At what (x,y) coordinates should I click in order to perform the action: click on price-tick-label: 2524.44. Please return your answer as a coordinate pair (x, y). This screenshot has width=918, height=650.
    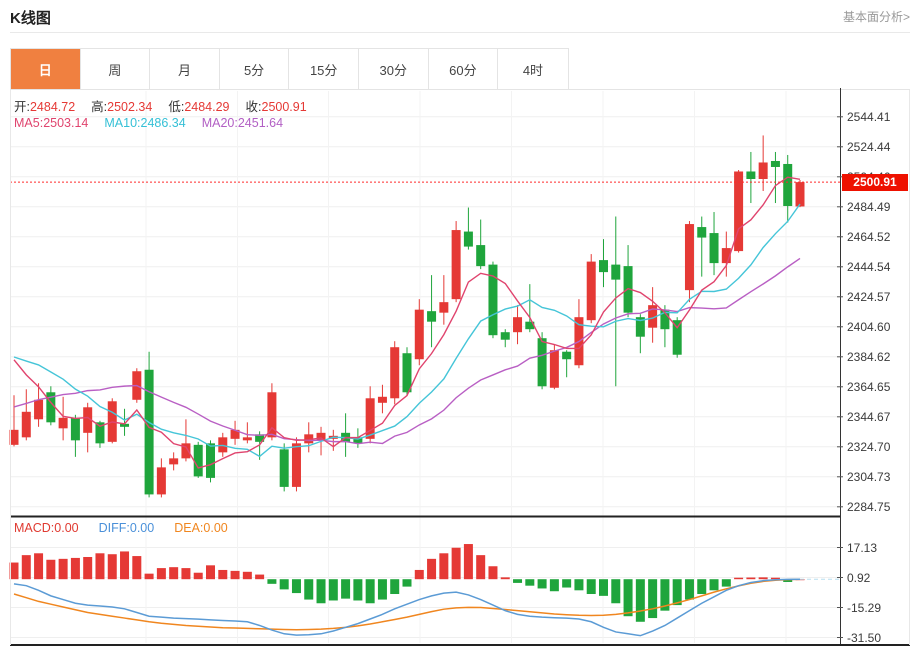
    Looking at the image, I should click on (869, 146).